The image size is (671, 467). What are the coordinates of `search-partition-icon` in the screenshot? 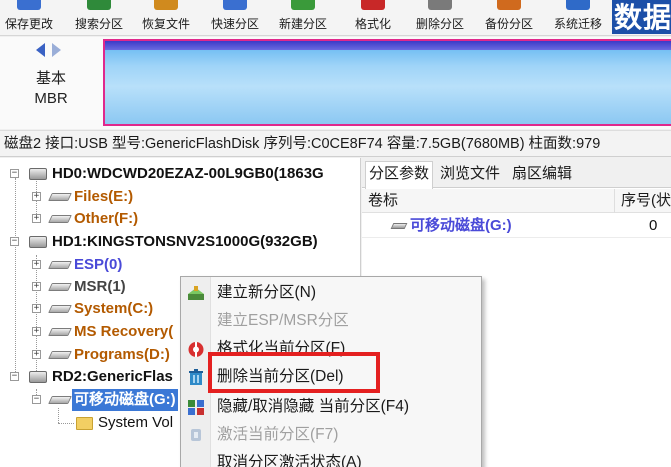 It's located at (99, 5).